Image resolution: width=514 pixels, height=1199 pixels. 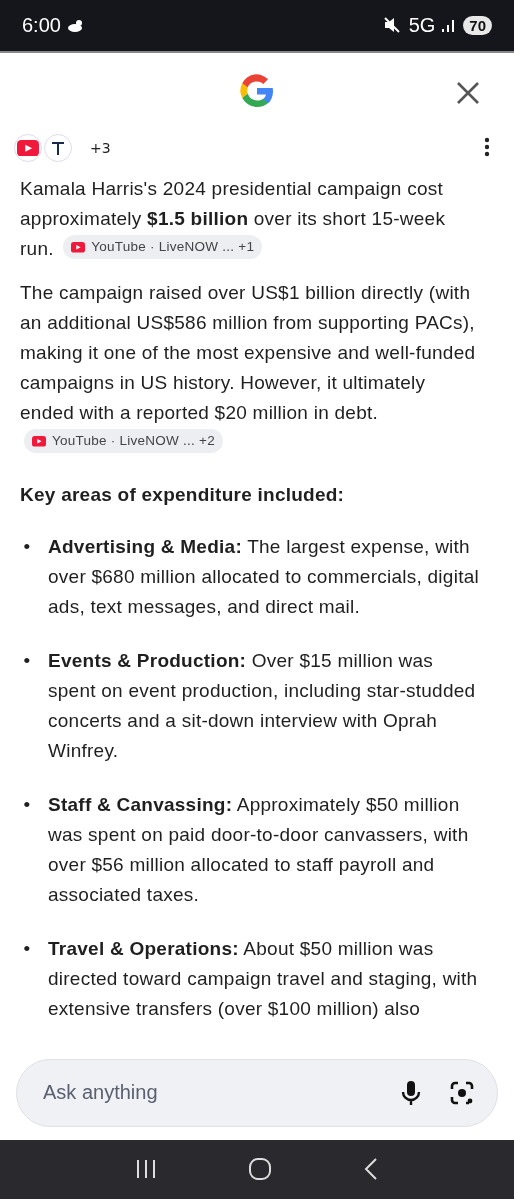 What do you see at coordinates (422, 25) in the screenshot?
I see `network-label: 5G` at bounding box center [422, 25].